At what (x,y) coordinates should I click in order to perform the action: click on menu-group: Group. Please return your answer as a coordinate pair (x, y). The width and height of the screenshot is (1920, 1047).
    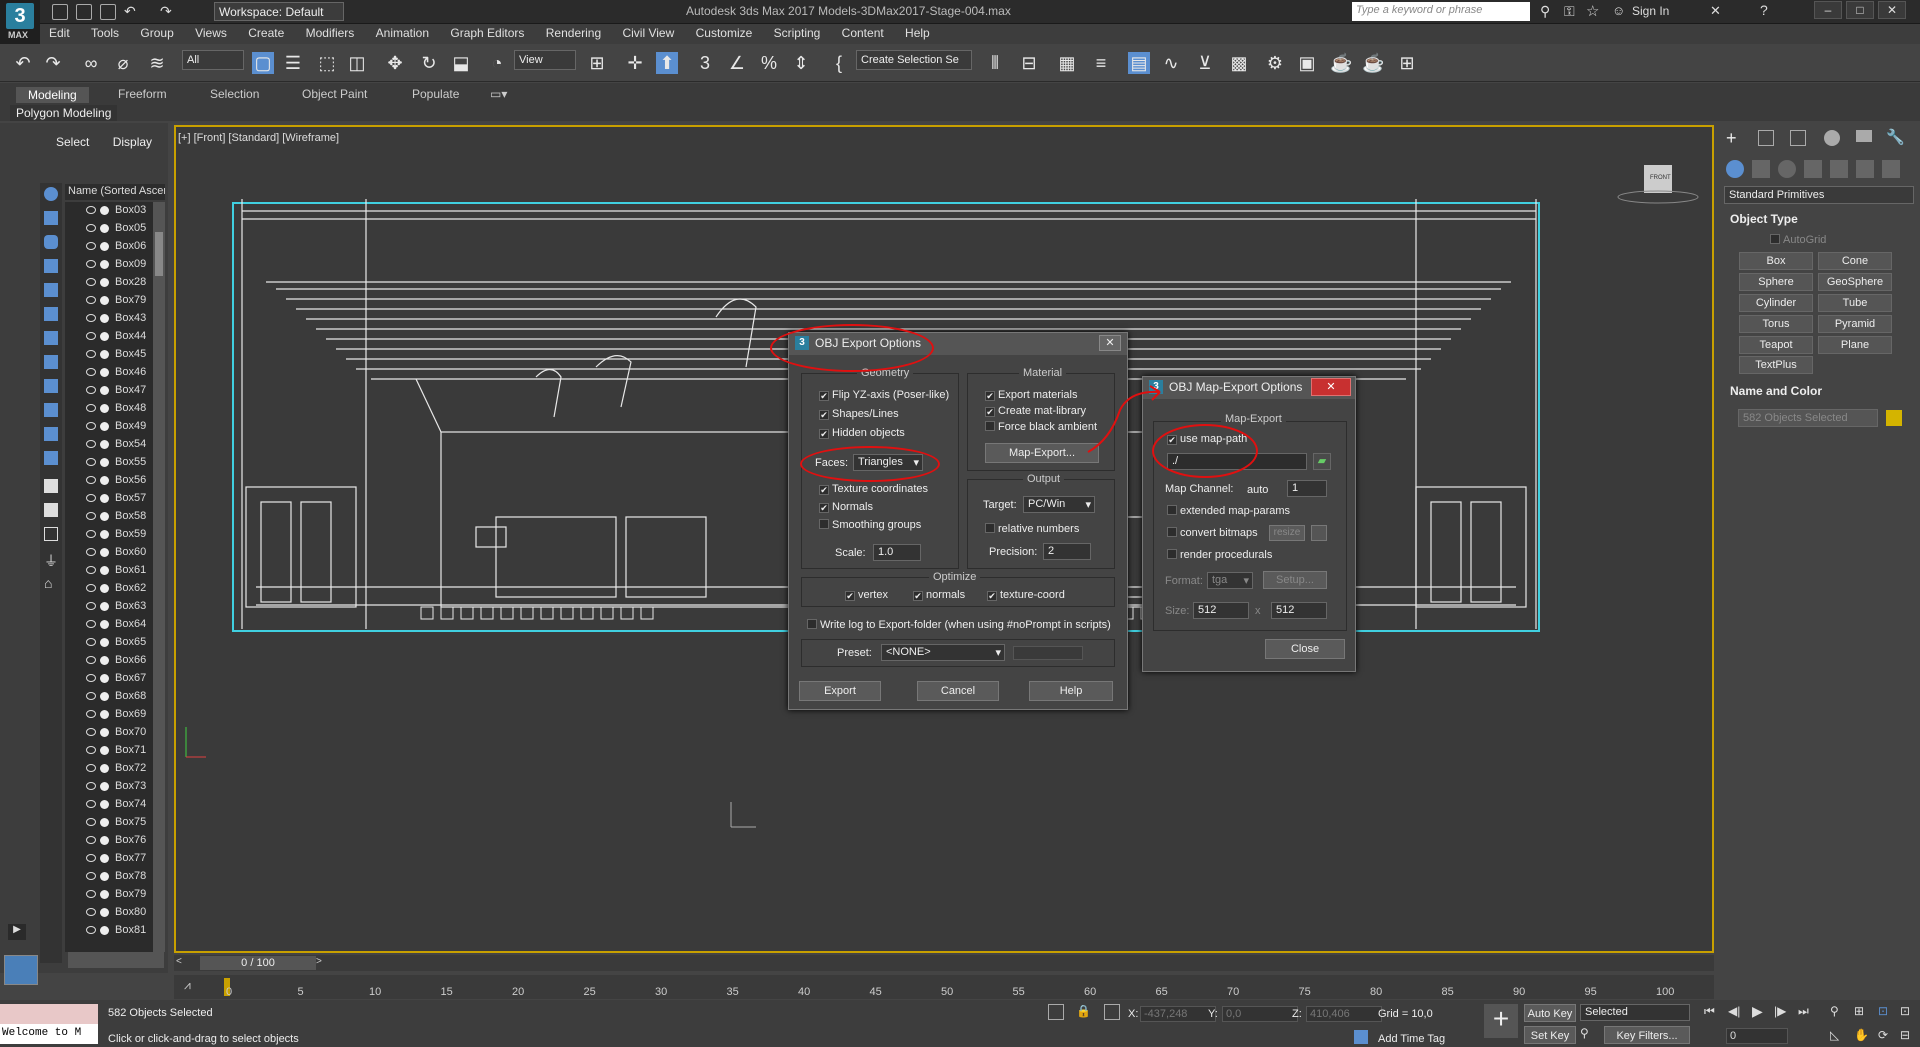
    Looking at the image, I should click on (156, 33).